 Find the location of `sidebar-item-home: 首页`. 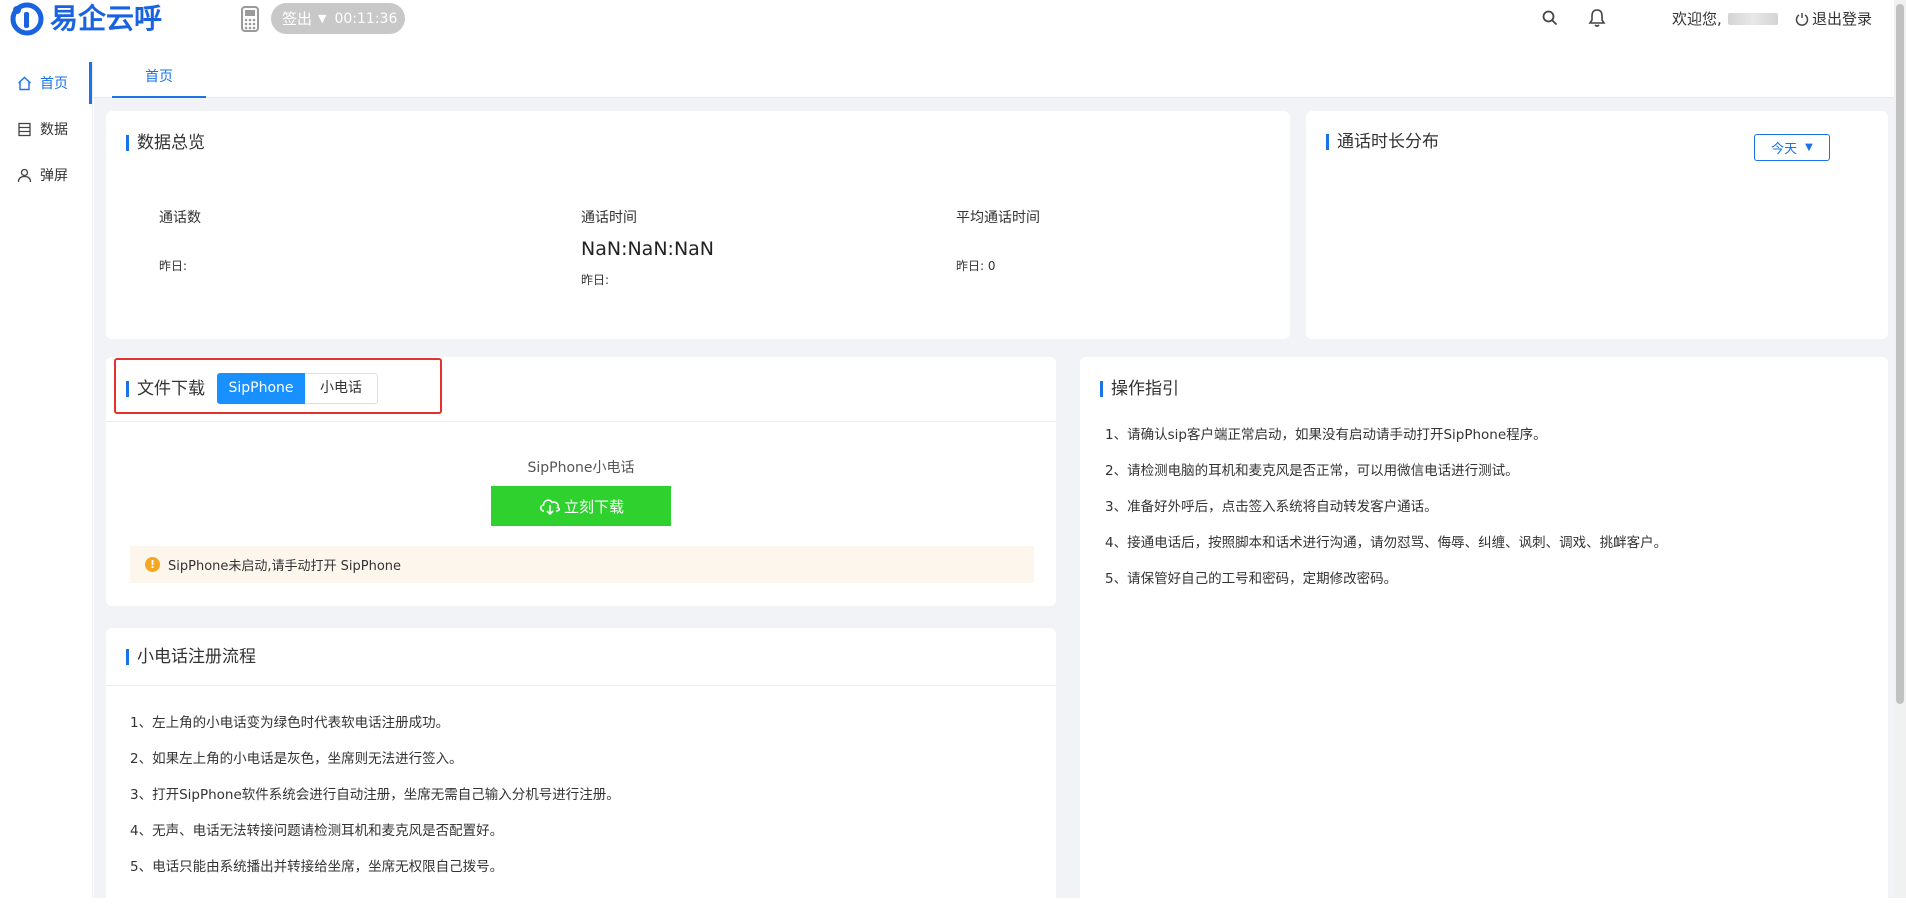

sidebar-item-home: 首页 is located at coordinates (46, 83).